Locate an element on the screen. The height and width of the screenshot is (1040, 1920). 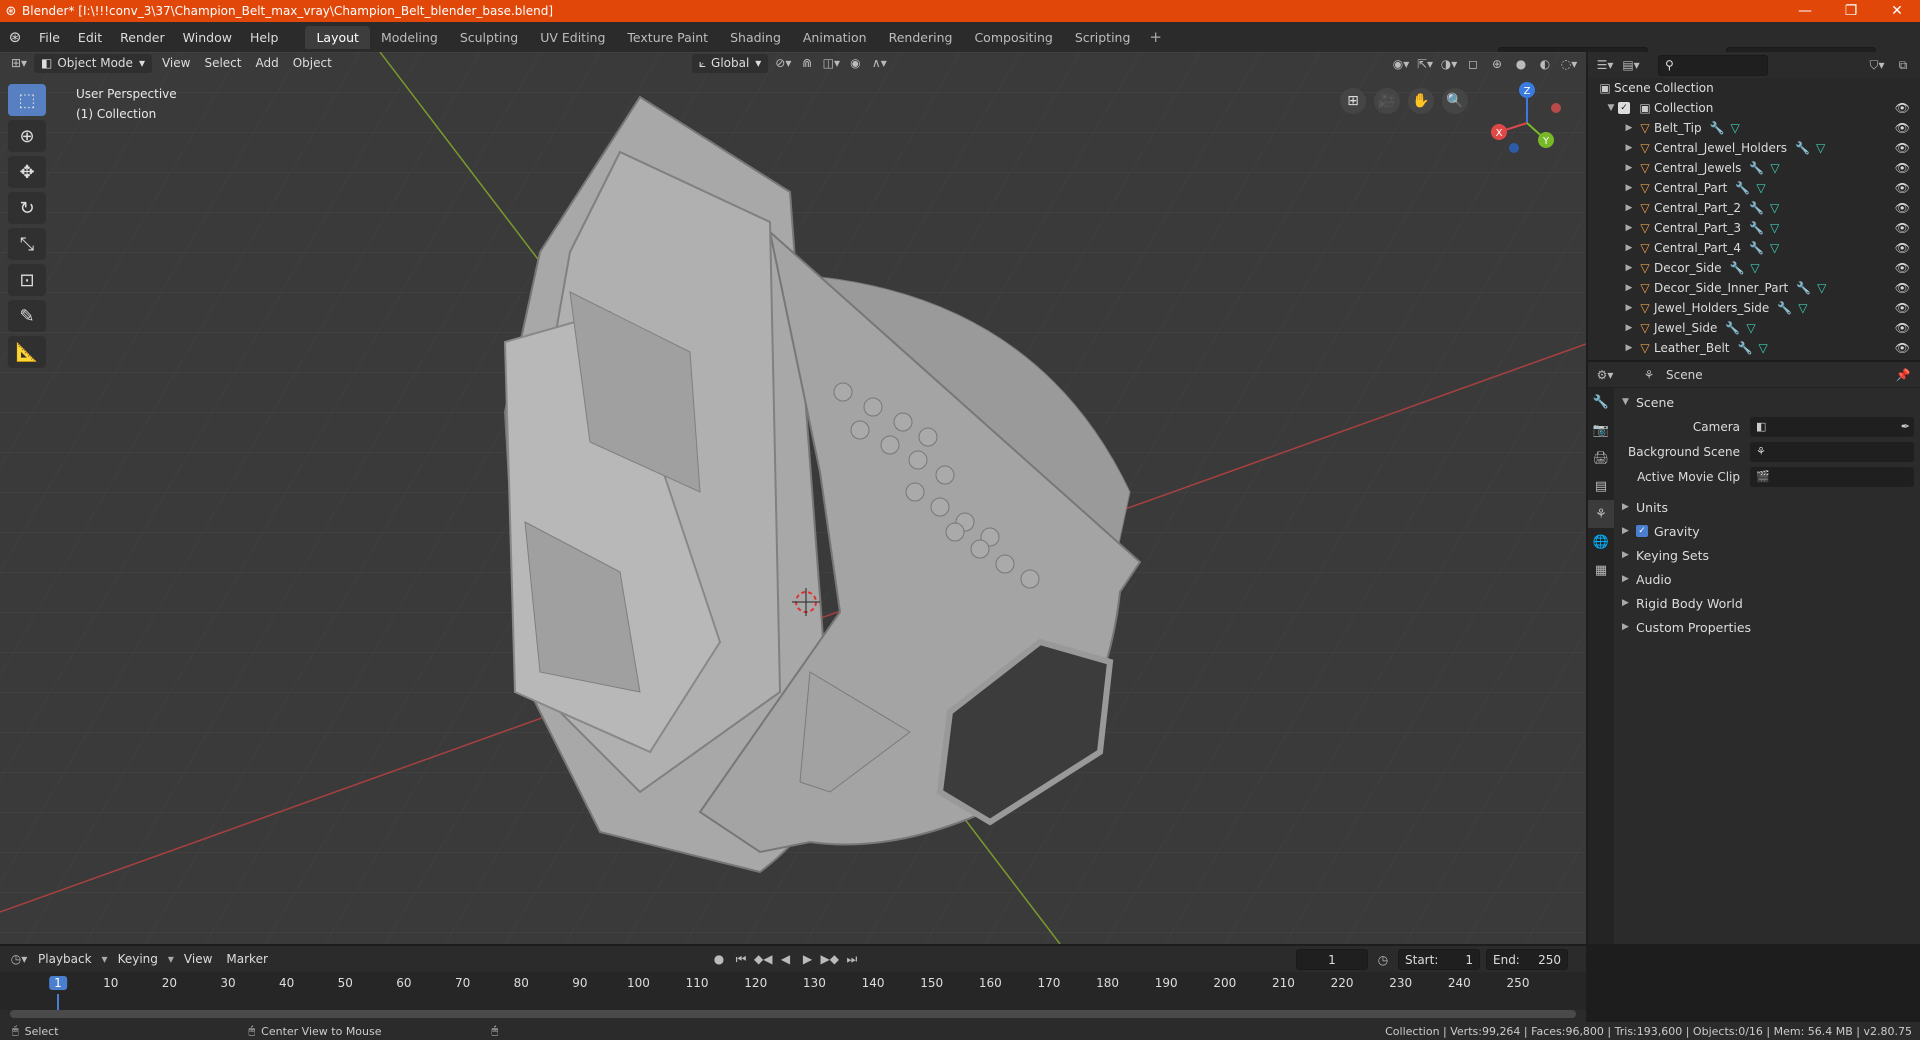
viewport-menu-view: View is located at coordinates (176, 63).